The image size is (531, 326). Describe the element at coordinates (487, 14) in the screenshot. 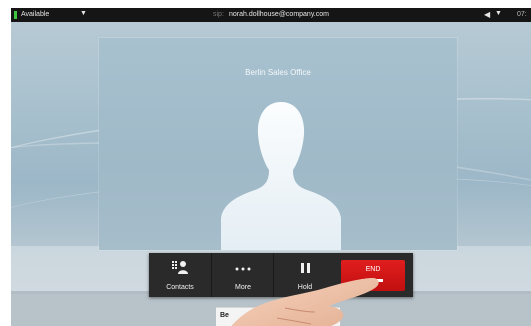

I see `speaker-icon: ◀` at that location.